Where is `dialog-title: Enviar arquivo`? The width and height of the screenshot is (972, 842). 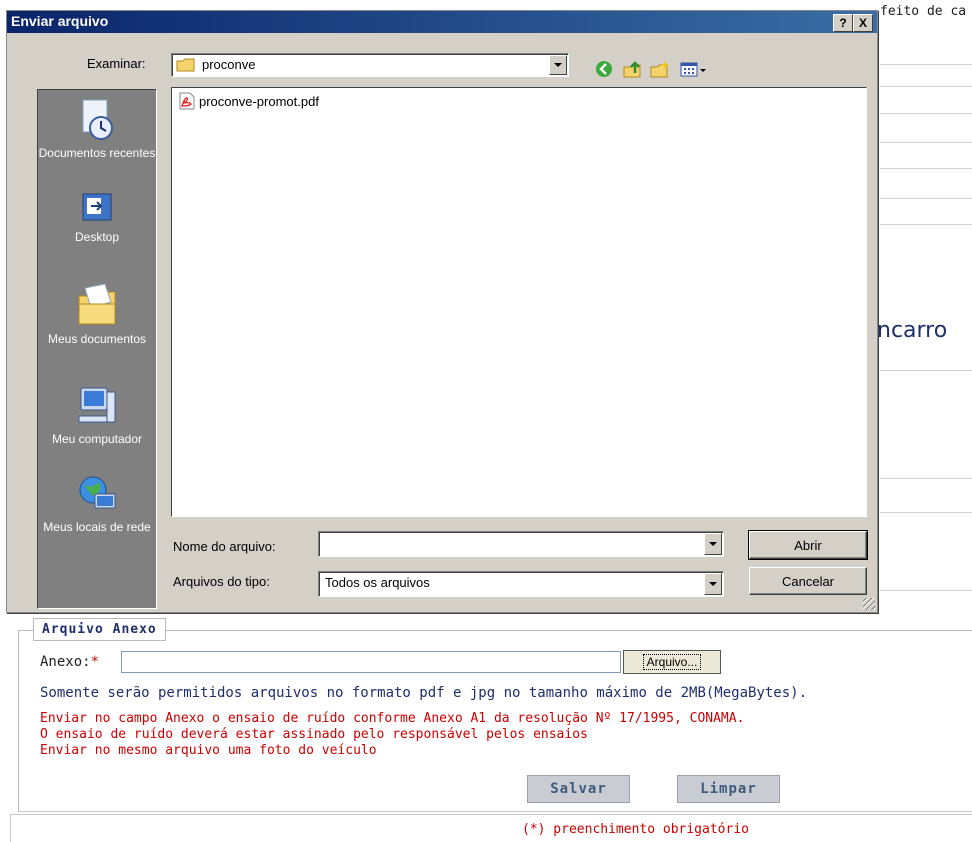 dialog-title: Enviar arquivo is located at coordinates (60, 21).